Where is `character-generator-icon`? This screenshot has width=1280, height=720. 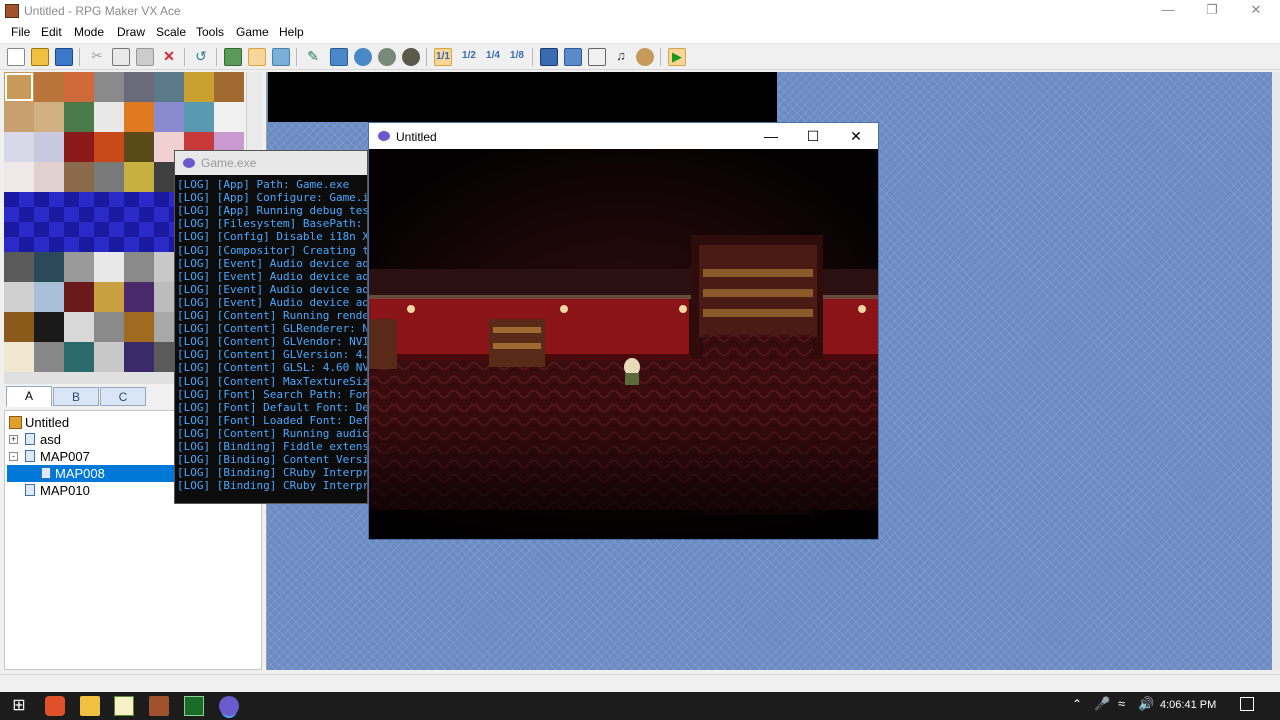 character-generator-icon is located at coordinates (645, 57).